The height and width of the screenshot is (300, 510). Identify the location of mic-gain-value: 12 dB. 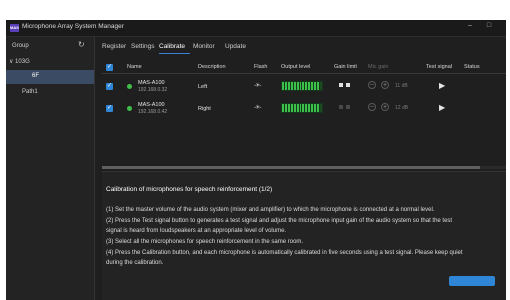
(402, 108).